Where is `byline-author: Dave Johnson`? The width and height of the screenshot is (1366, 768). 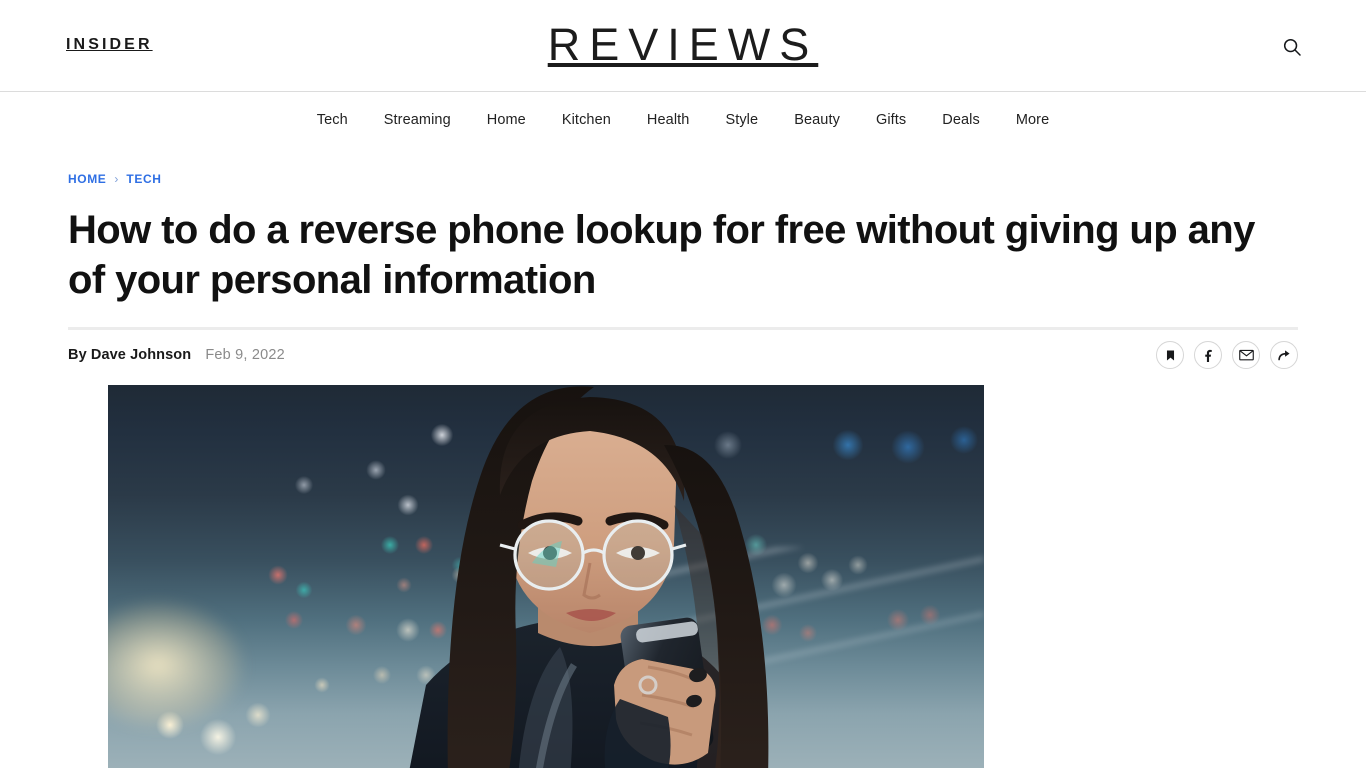
byline-author: Dave Johnson is located at coordinates (141, 355).